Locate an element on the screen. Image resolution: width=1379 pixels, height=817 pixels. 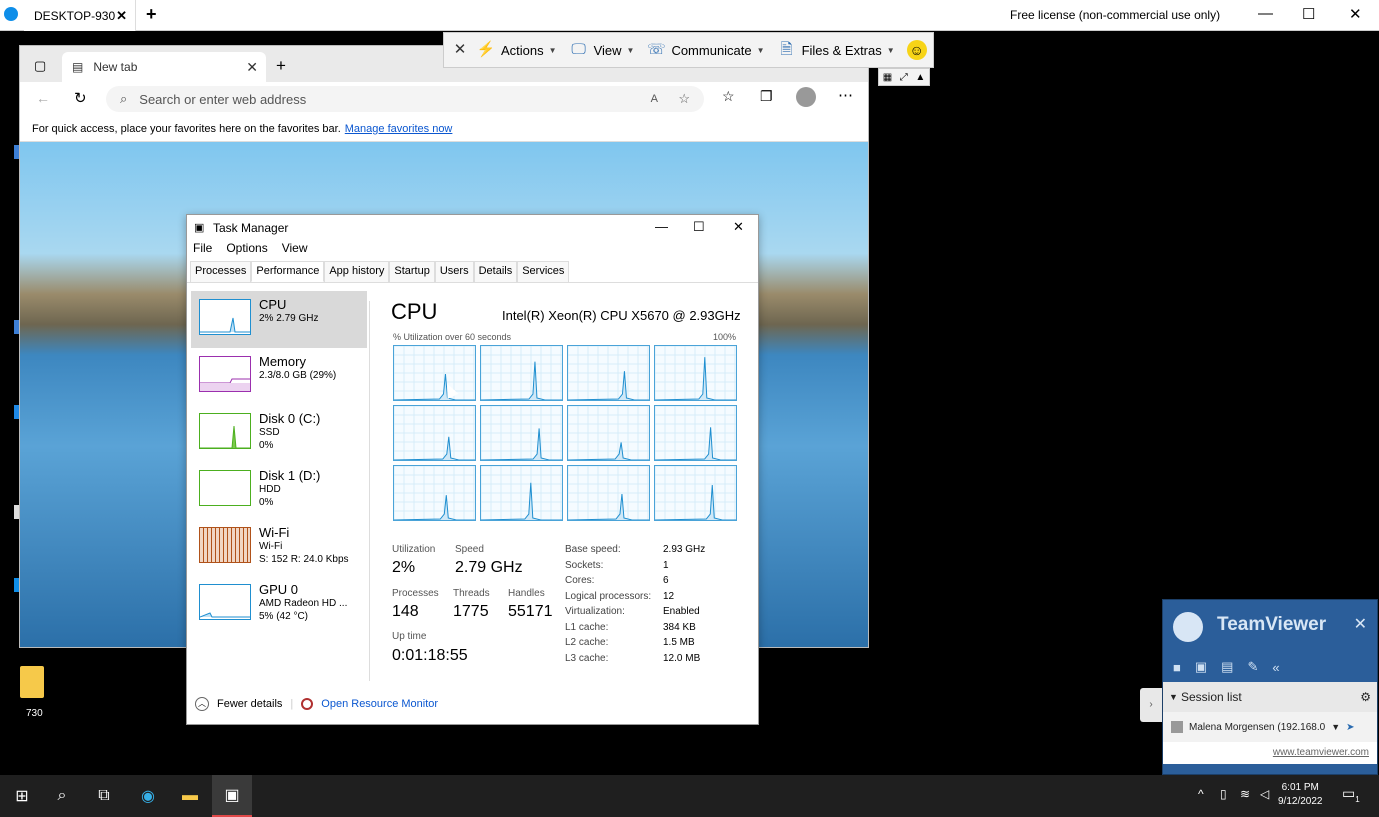
tools-icon: ✎ is located at coordinates (1252, 667).